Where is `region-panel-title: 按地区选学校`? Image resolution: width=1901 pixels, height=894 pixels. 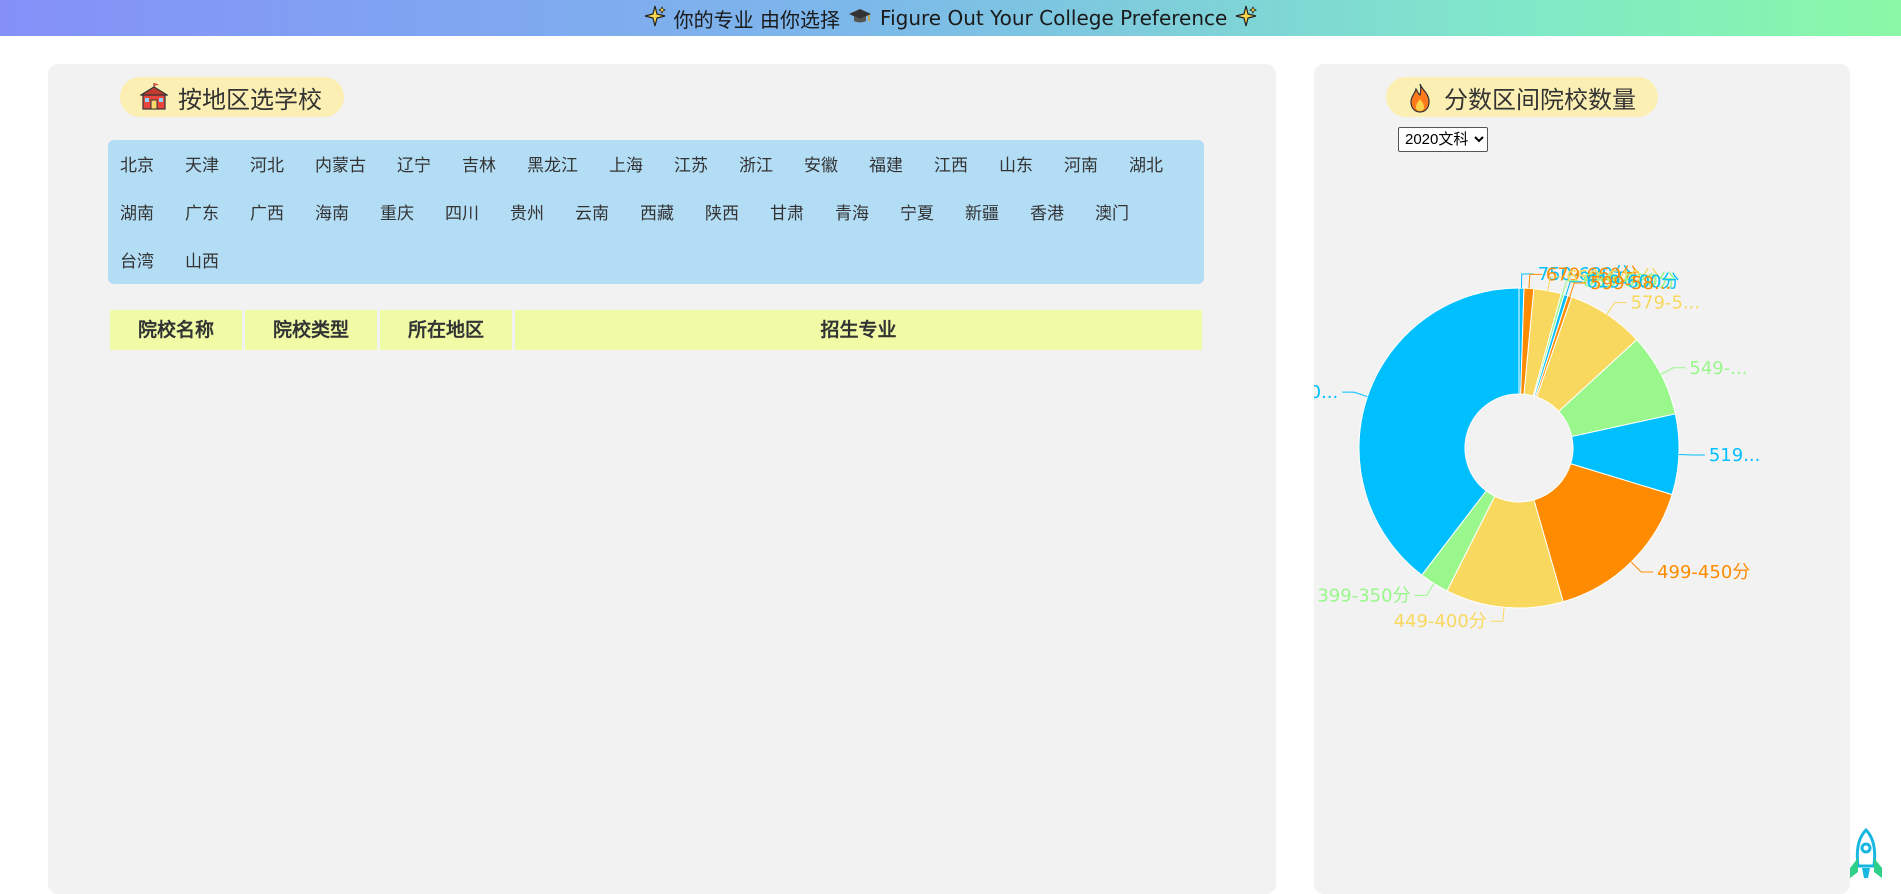 region-panel-title: 按地区选学校 is located at coordinates (232, 97).